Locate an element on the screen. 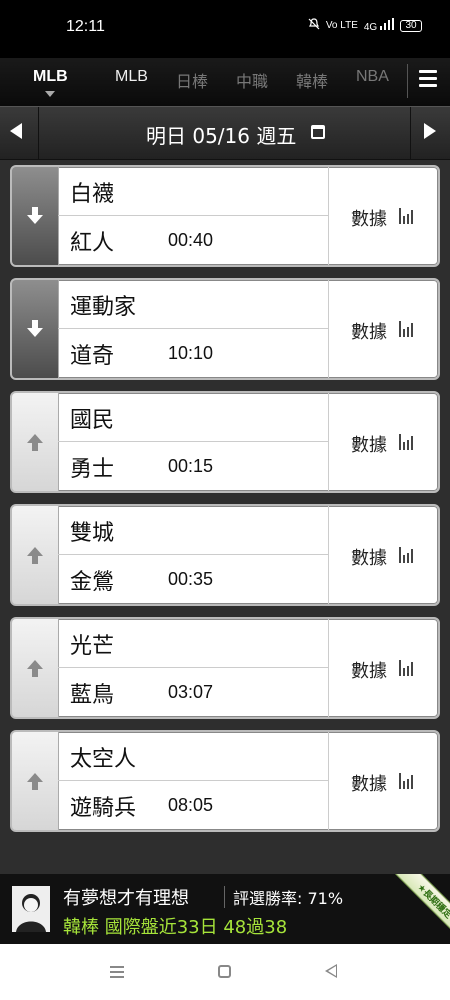 This screenshot has width=450, height=1000. calendar-icon is located at coordinates (318, 132).